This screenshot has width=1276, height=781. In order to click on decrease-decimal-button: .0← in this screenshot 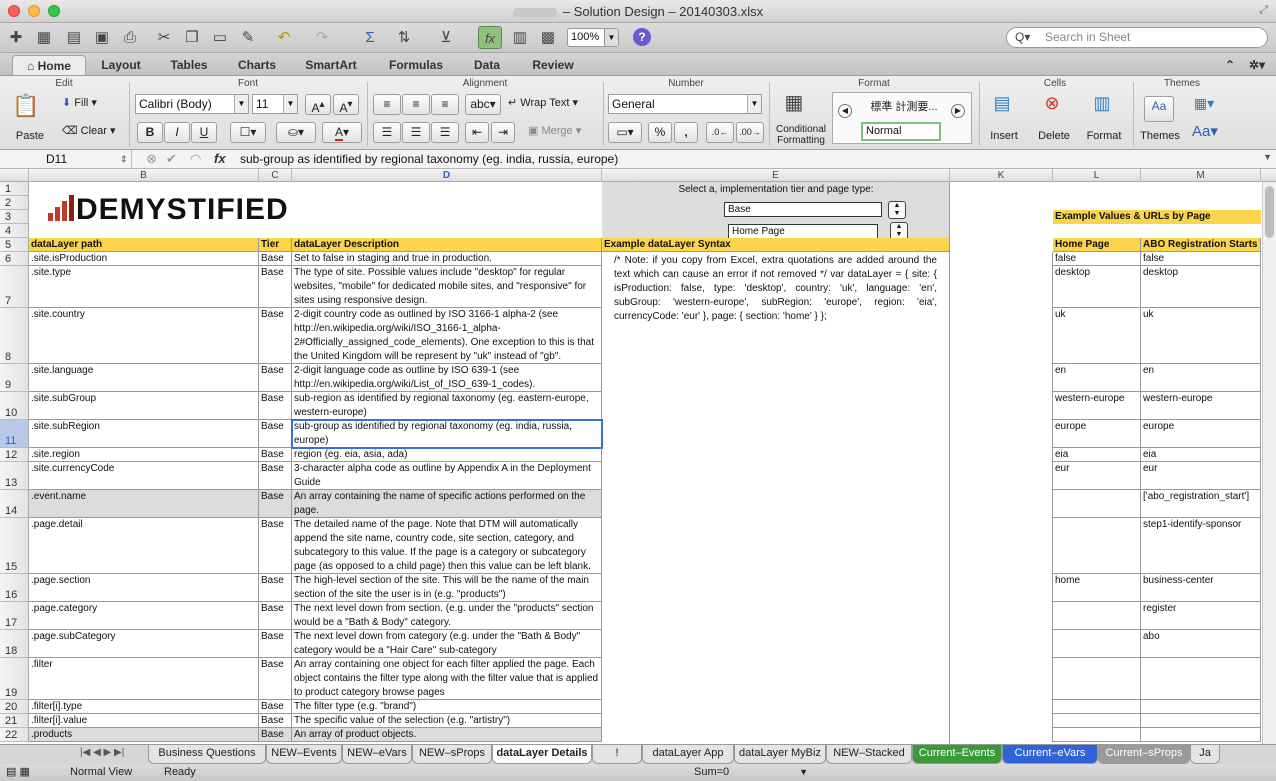, I will do `click(720, 132)`.